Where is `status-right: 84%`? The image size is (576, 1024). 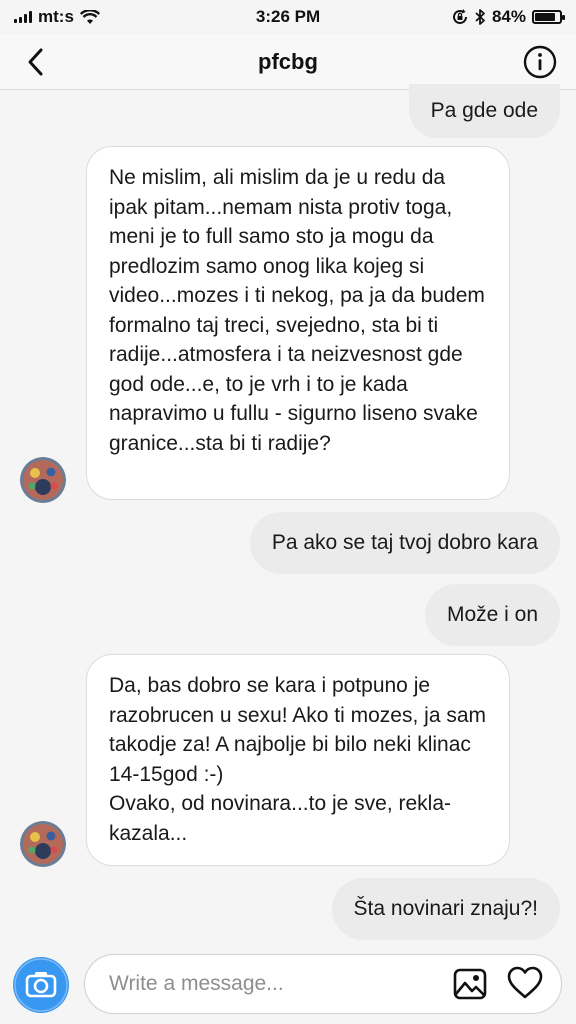 status-right: 84% is located at coordinates (508, 17).